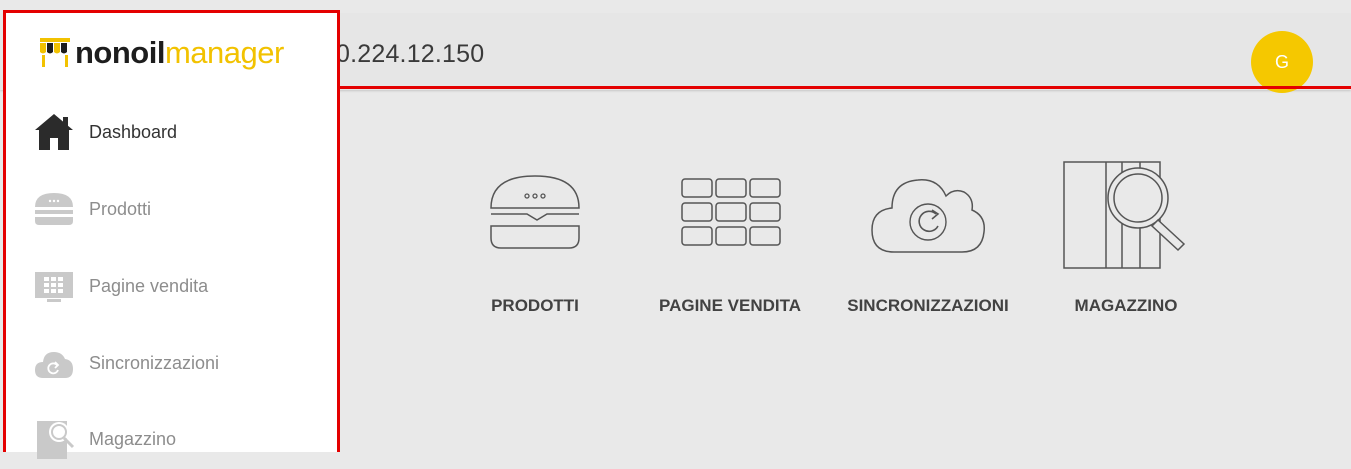 Image resolution: width=1351 pixels, height=469 pixels. I want to click on tile-label-magazzino: MAGAZZINO, so click(1126, 305).